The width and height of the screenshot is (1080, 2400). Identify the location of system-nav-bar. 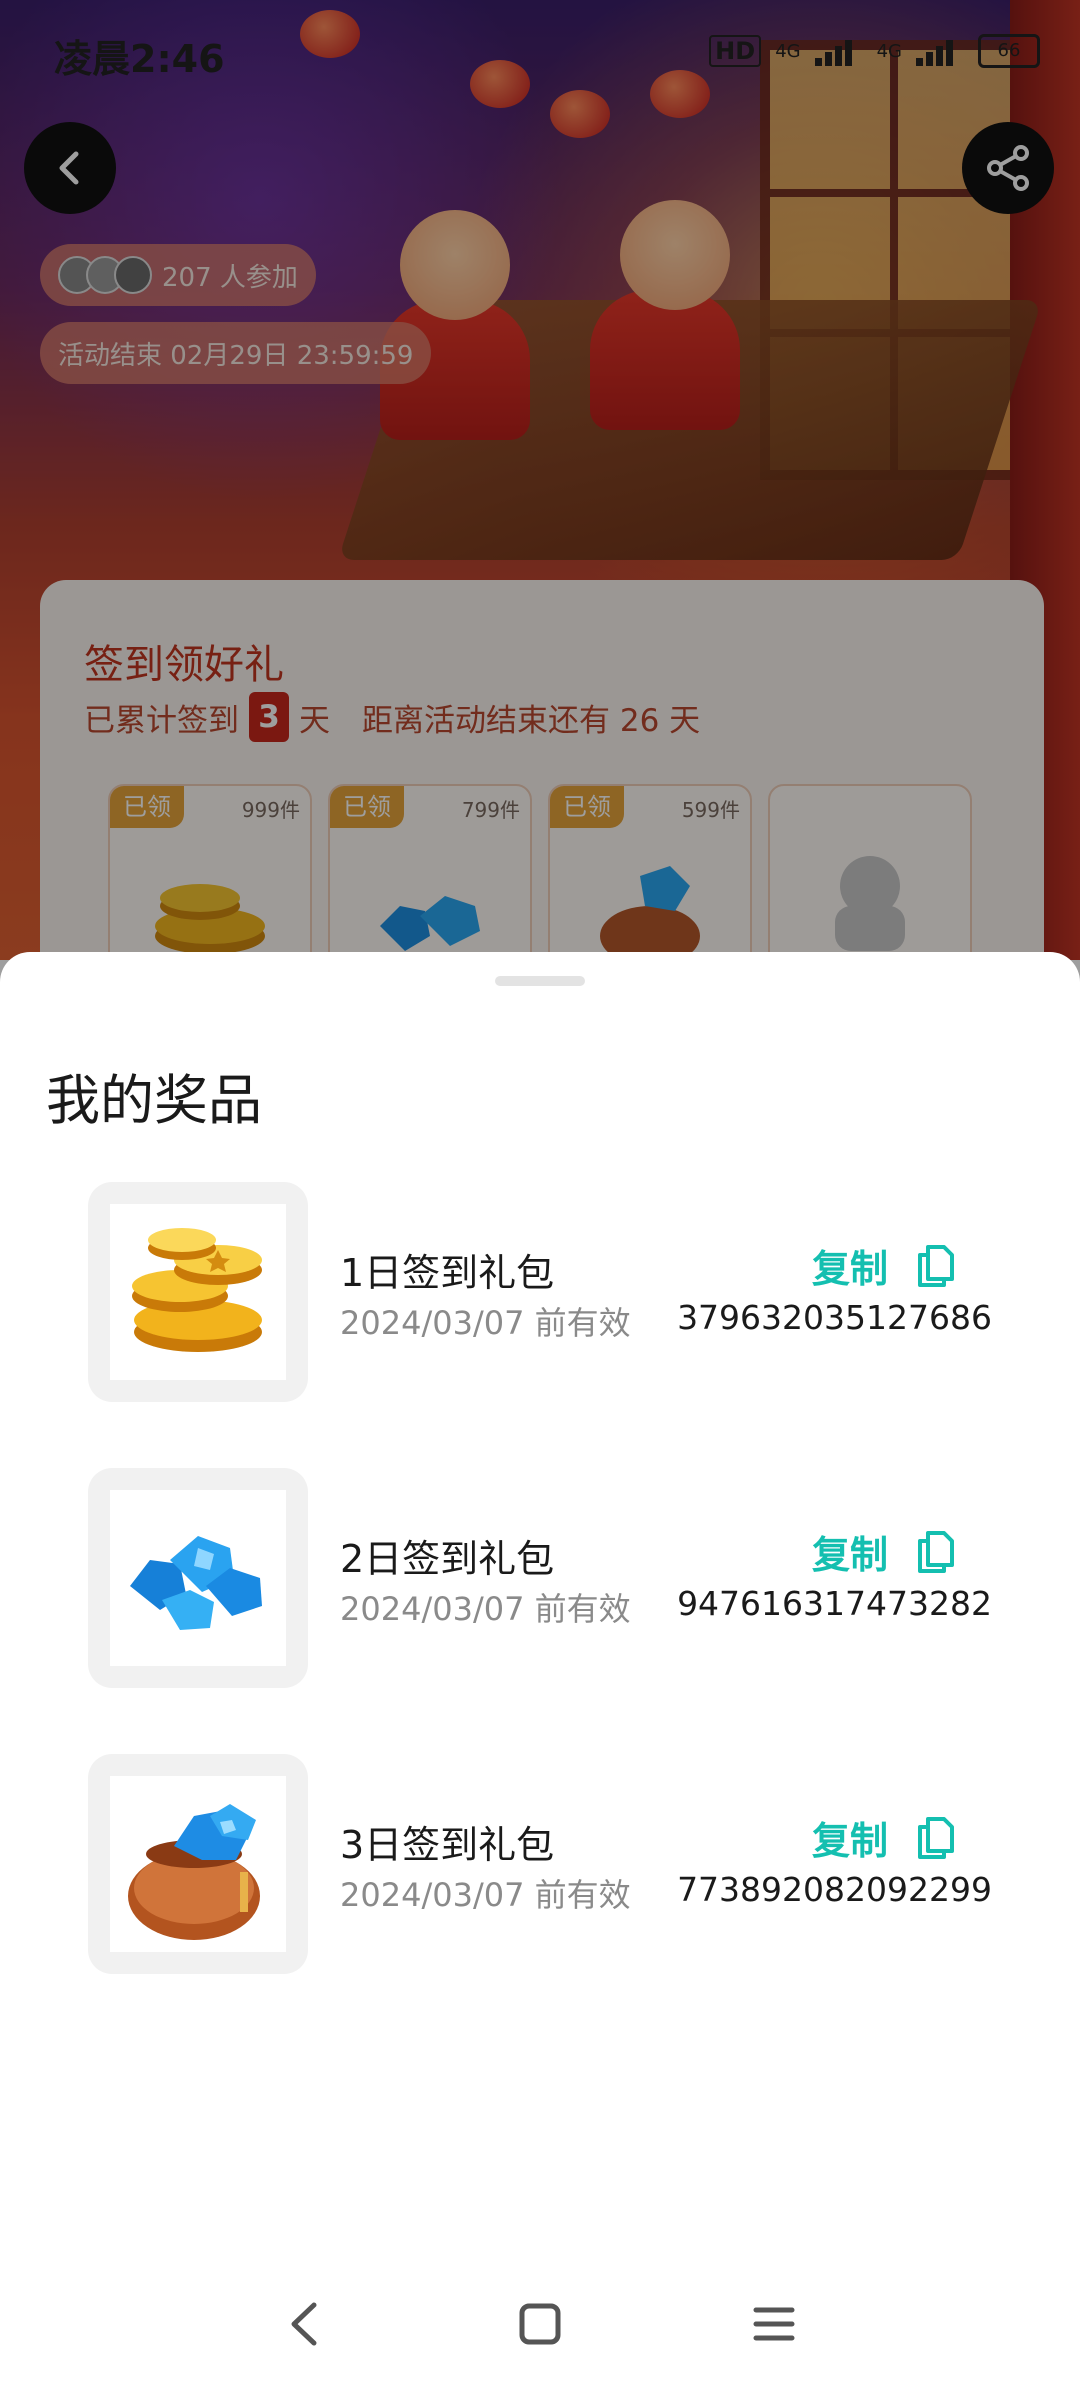
(540, 2320).